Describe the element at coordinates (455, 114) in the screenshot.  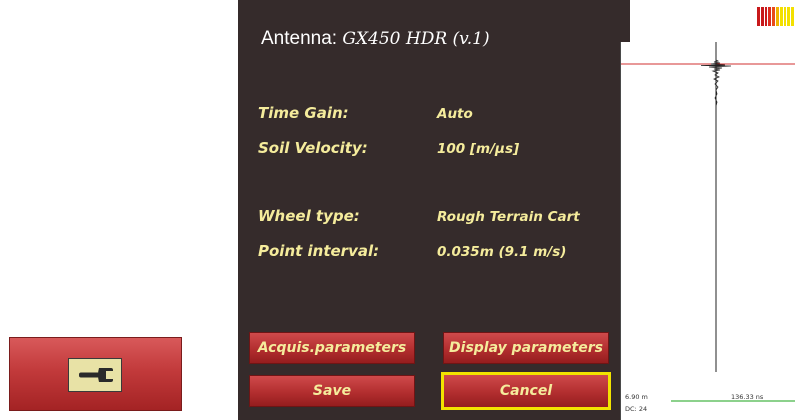
I see `time-gain-value: Auto` at that location.